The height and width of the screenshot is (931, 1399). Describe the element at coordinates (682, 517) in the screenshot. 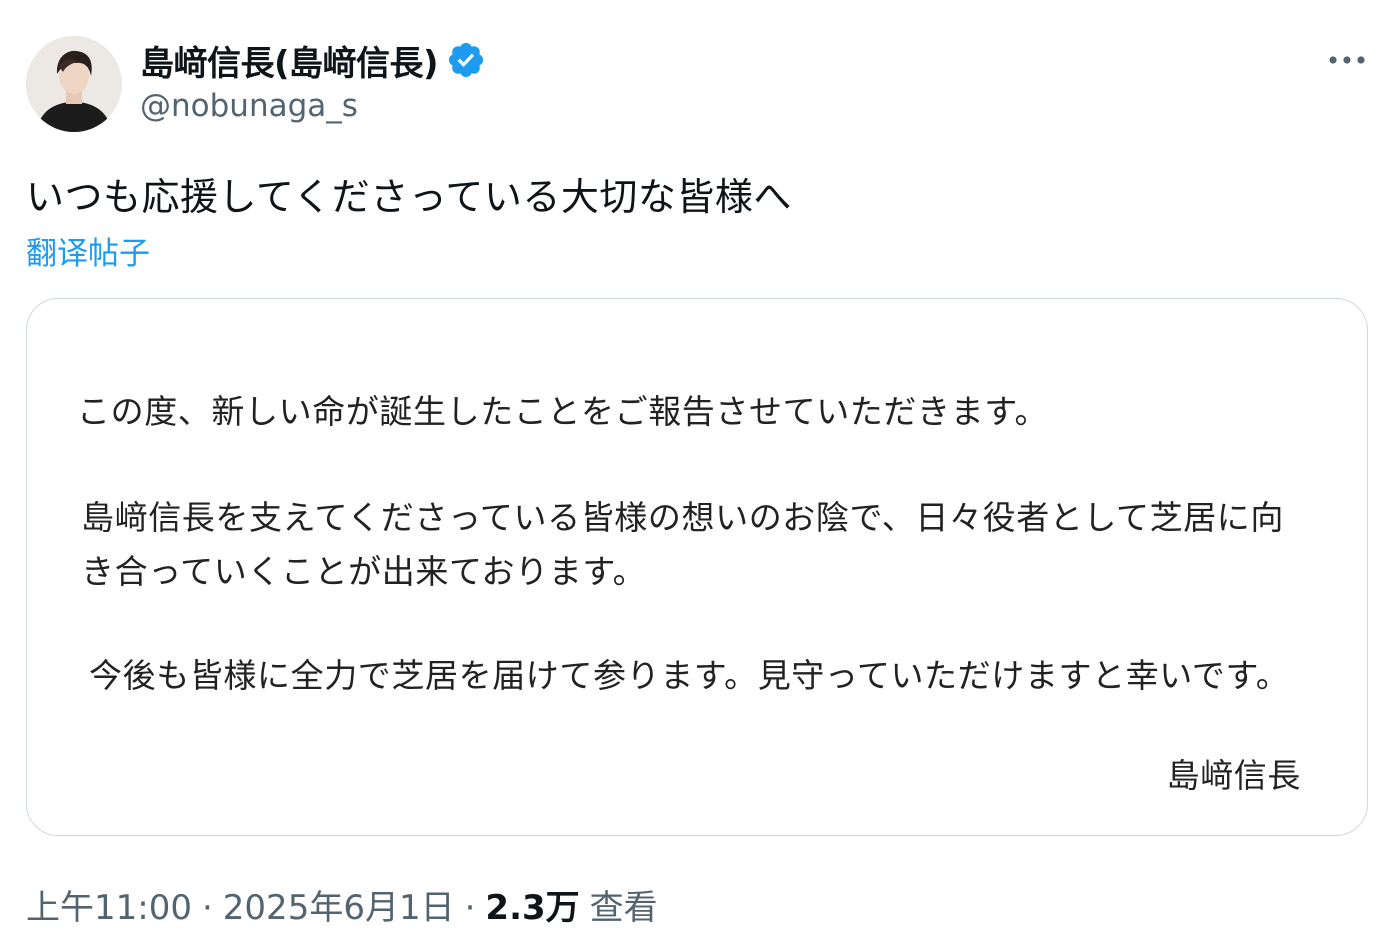

I see `announcement-line-2: 島﨑信長を支えてくださっている皆様の想いのお陰で、日々役者として芝居に向` at that location.